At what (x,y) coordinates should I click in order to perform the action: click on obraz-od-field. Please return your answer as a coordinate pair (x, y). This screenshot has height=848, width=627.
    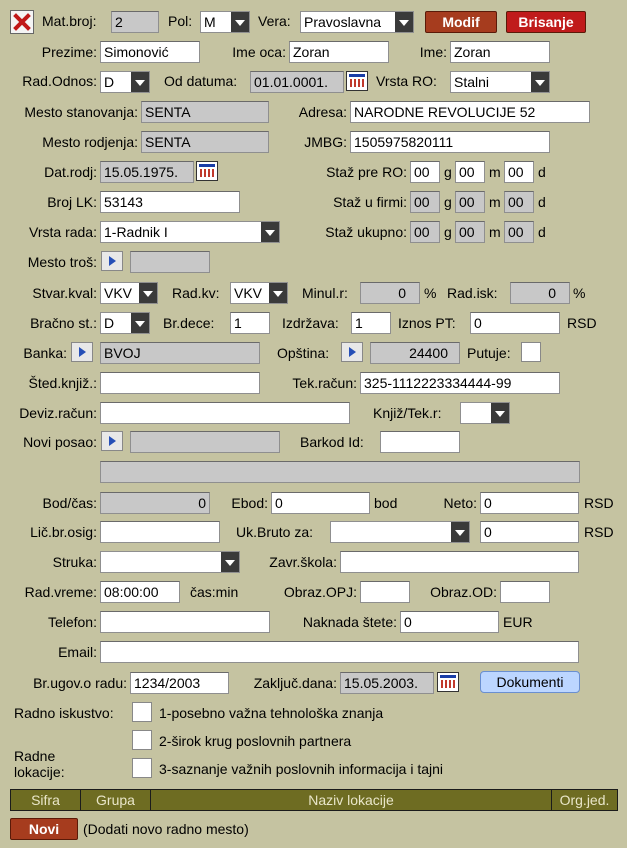
    Looking at the image, I should click on (525, 592).